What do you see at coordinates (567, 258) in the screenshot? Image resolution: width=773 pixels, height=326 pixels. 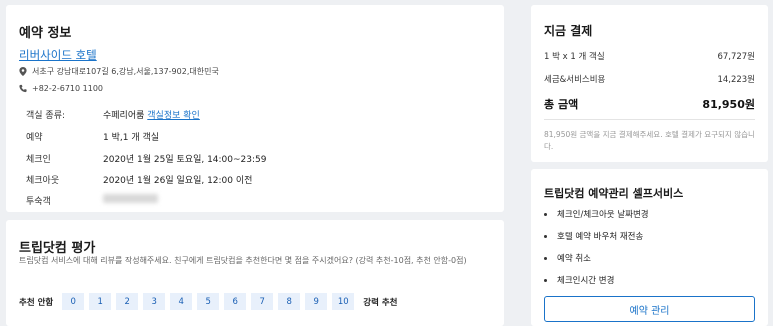 I see `service-item-cancel: 예약 취소` at bounding box center [567, 258].